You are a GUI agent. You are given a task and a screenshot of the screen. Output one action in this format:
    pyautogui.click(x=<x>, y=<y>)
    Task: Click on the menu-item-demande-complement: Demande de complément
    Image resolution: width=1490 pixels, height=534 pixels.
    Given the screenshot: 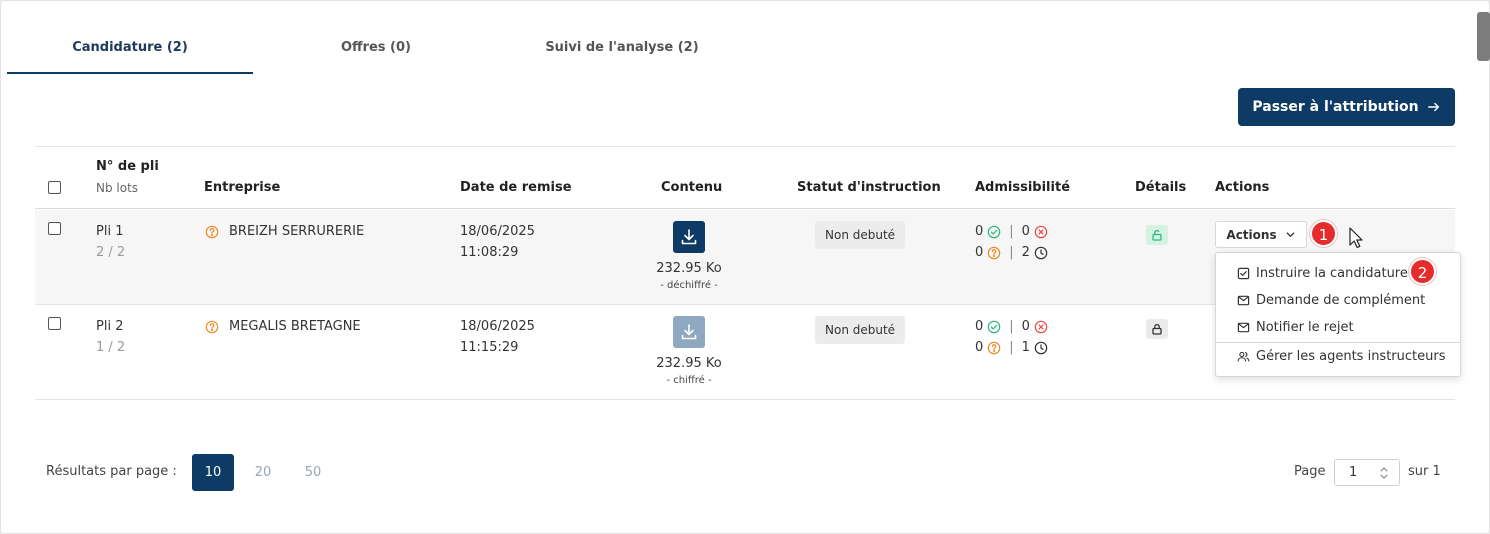 What is the action you would take?
    pyautogui.click(x=1331, y=300)
    